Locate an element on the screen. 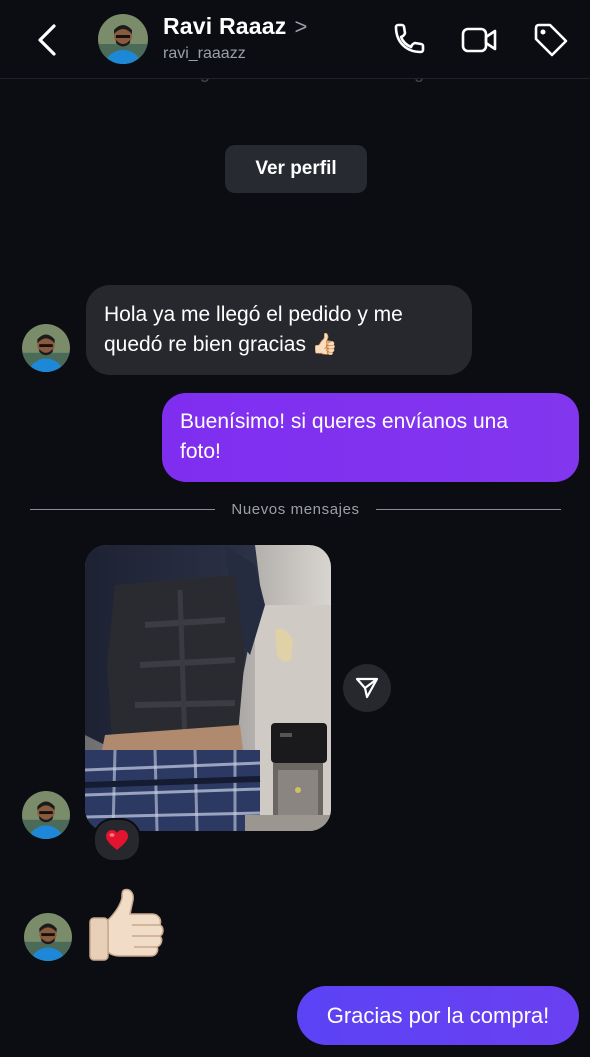 This screenshot has width=590, height=1057. heart-icon is located at coordinates (117, 840).